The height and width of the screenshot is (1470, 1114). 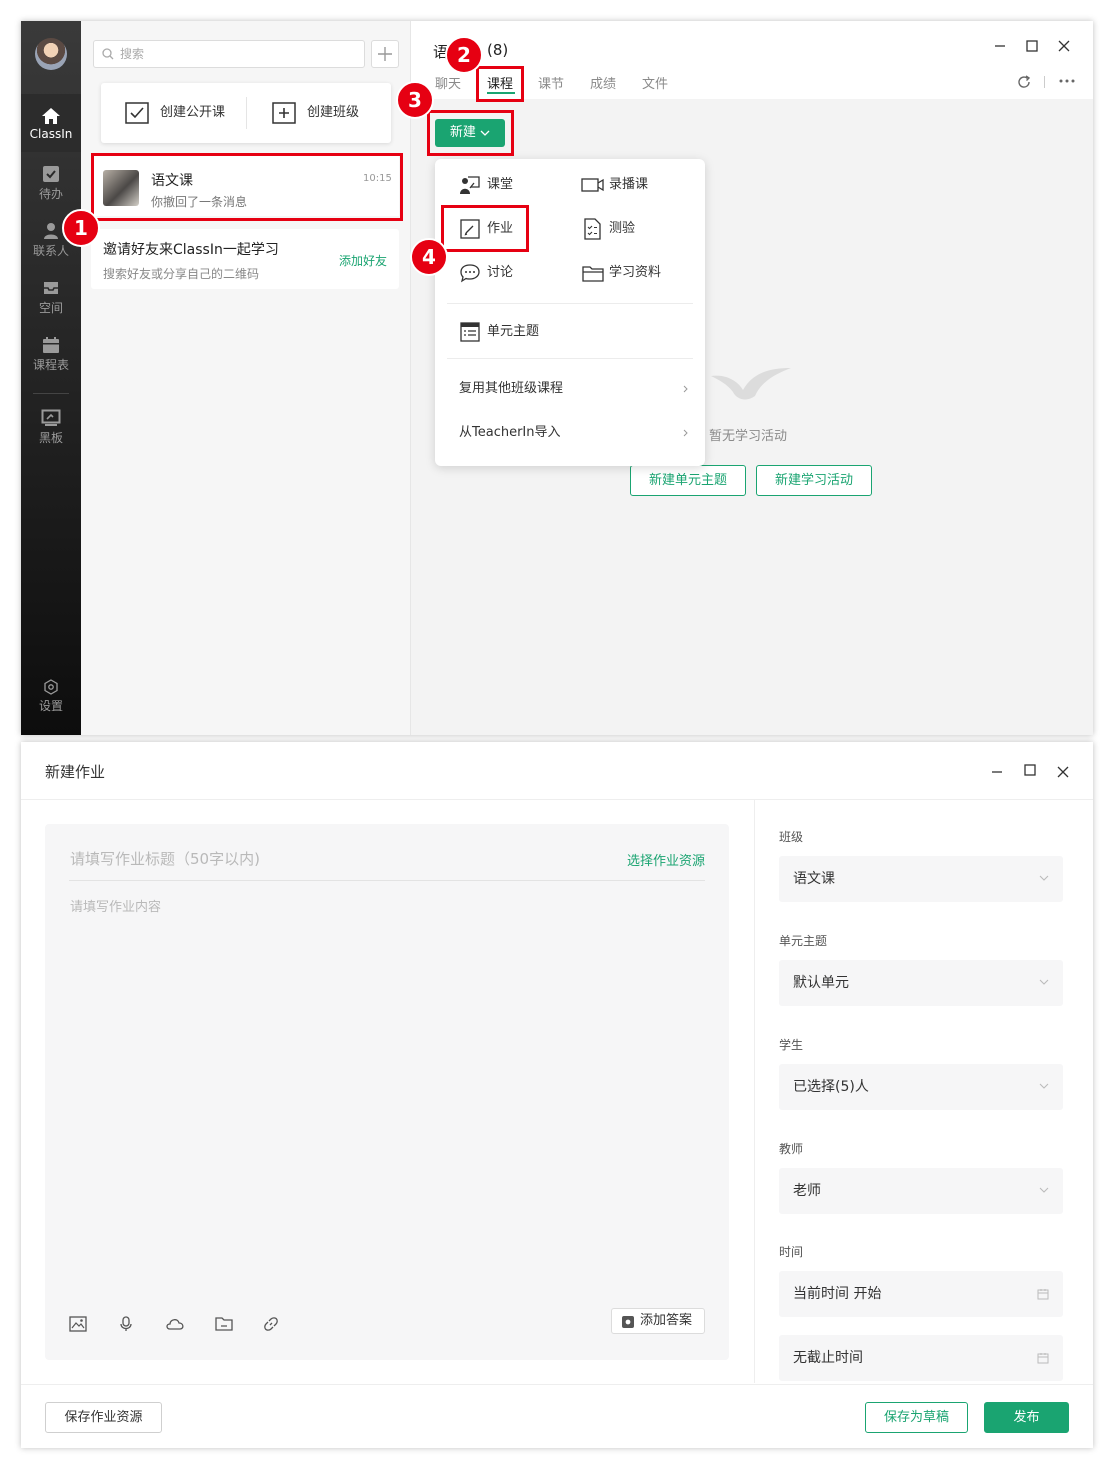 What do you see at coordinates (688, 480) in the screenshot?
I see `new-unit-topic-button: 新建单元主题` at bounding box center [688, 480].